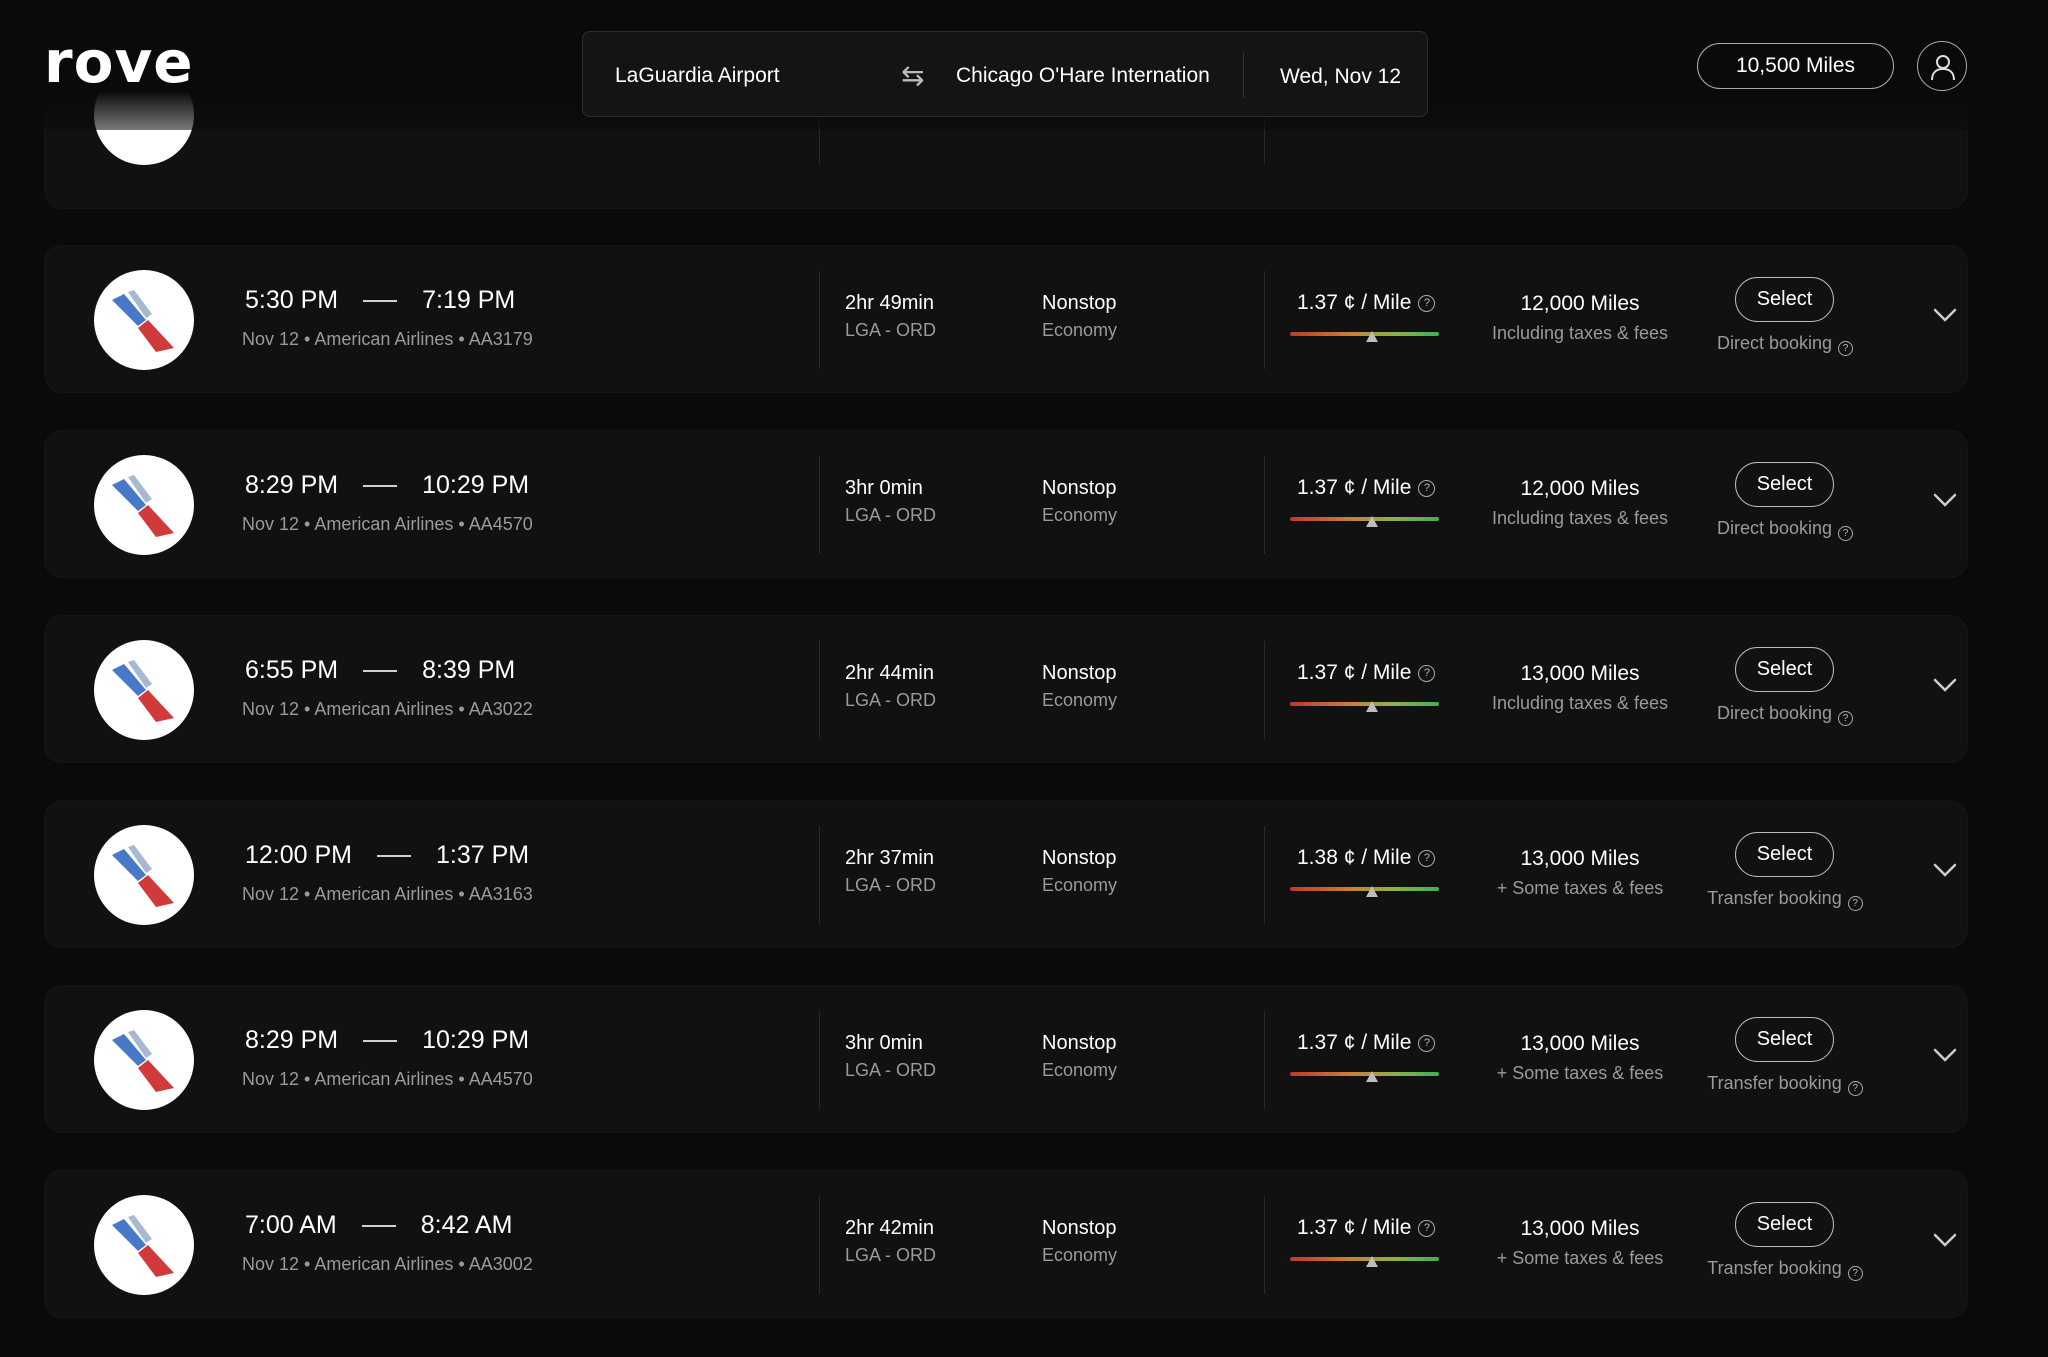 The width and height of the screenshot is (2048, 1357). Describe the element at coordinates (292, 670) in the screenshot. I see `departure-time: 6:55 PM` at that location.